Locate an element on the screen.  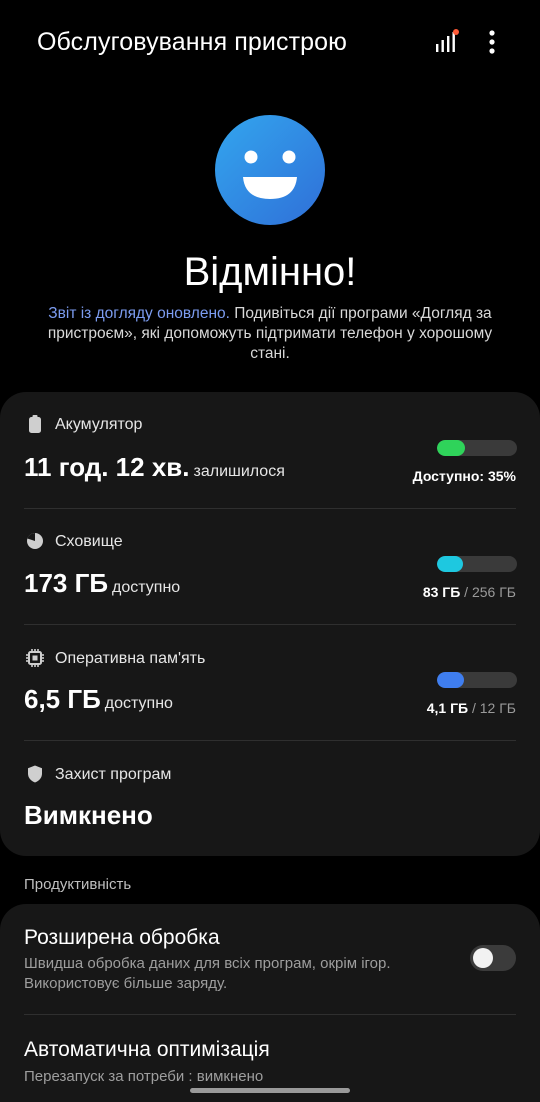
memory-chip-icon is located at coordinates (35, 658).